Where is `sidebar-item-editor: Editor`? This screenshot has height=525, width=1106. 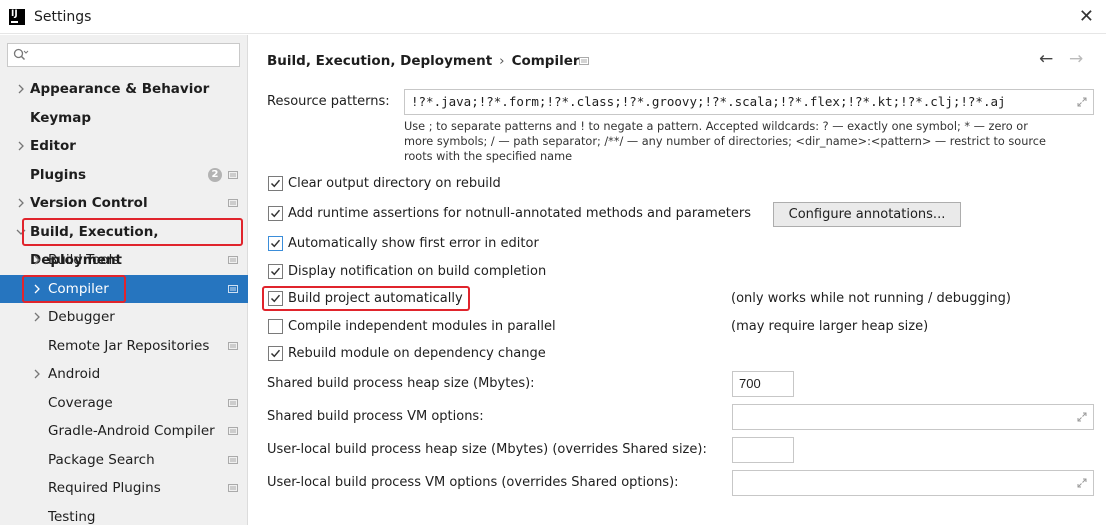
sidebar-item-editor: Editor is located at coordinates (124, 146).